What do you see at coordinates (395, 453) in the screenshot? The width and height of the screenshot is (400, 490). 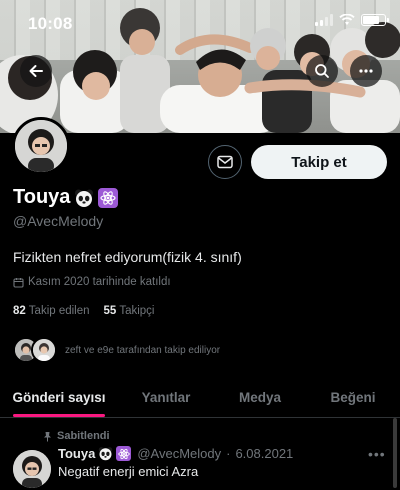 I see `scrollbar` at bounding box center [395, 453].